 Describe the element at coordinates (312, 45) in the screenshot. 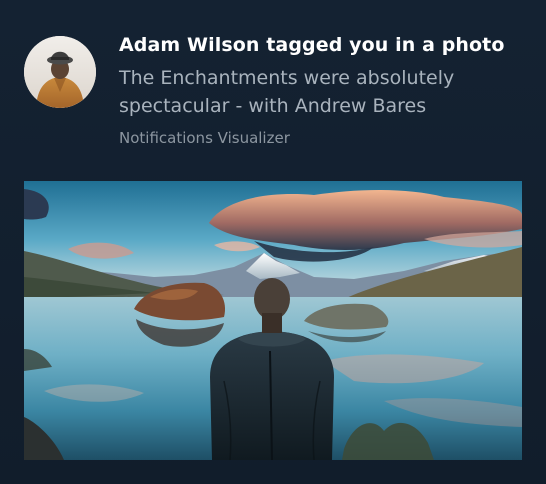

I see `notification-title: Adam Wilson tagged you in a photo` at that location.